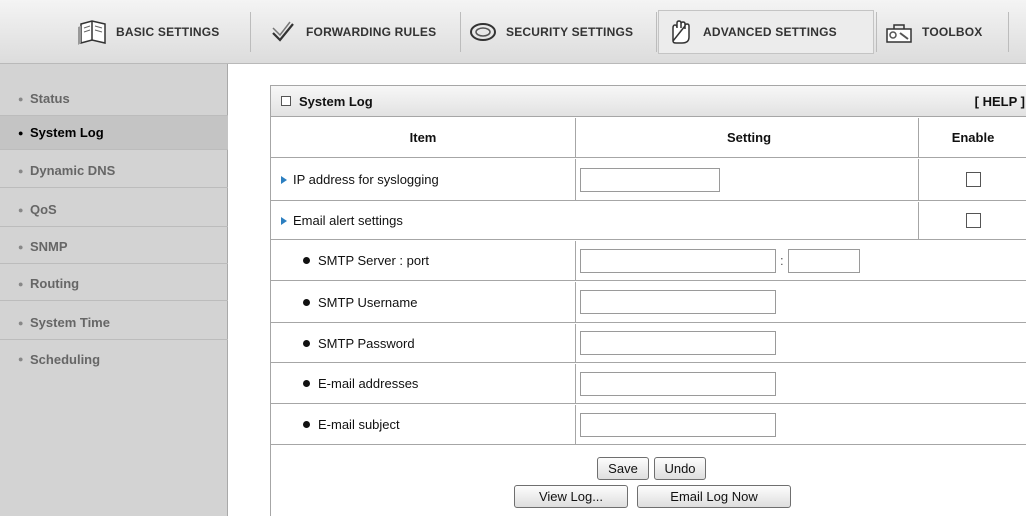 This screenshot has height=516, width=1026. I want to click on table-row-email-alert: Email alert settings, so click(648, 221).